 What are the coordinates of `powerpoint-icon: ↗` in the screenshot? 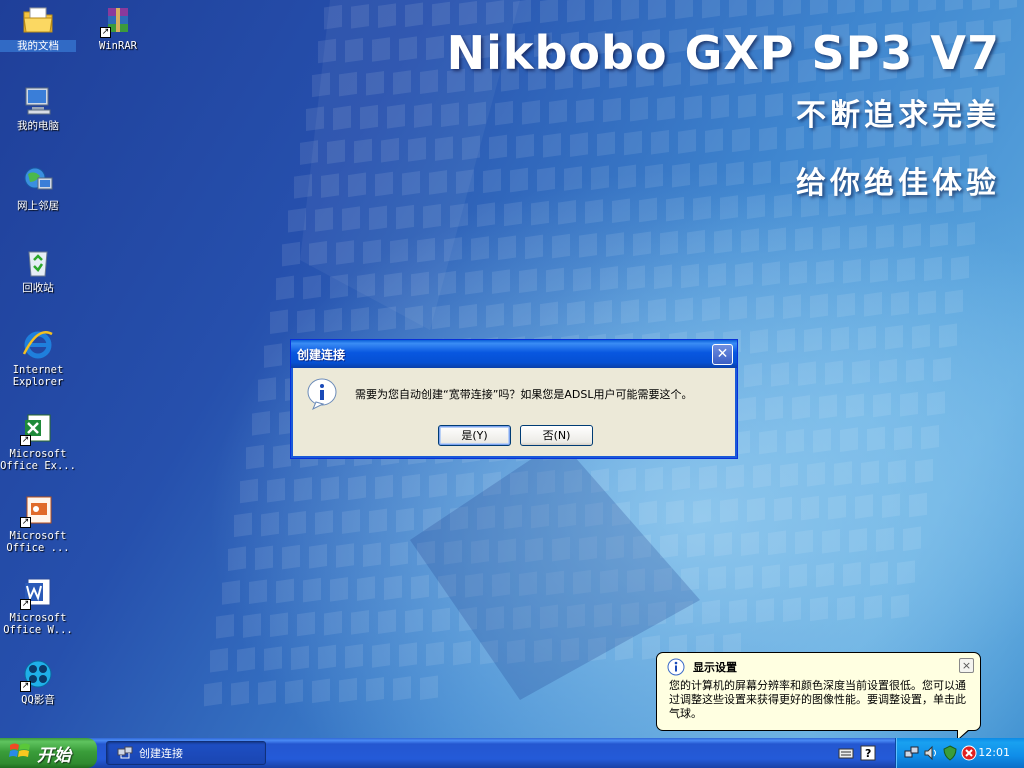 It's located at (37, 511).